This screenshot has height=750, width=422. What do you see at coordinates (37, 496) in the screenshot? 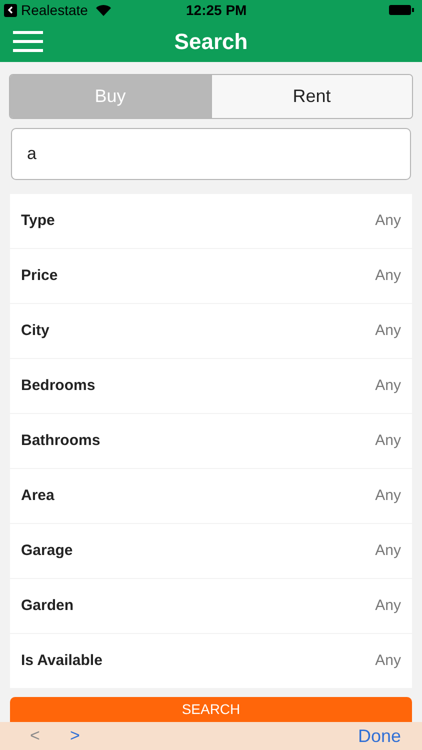
I see `filter-label: Area` at bounding box center [37, 496].